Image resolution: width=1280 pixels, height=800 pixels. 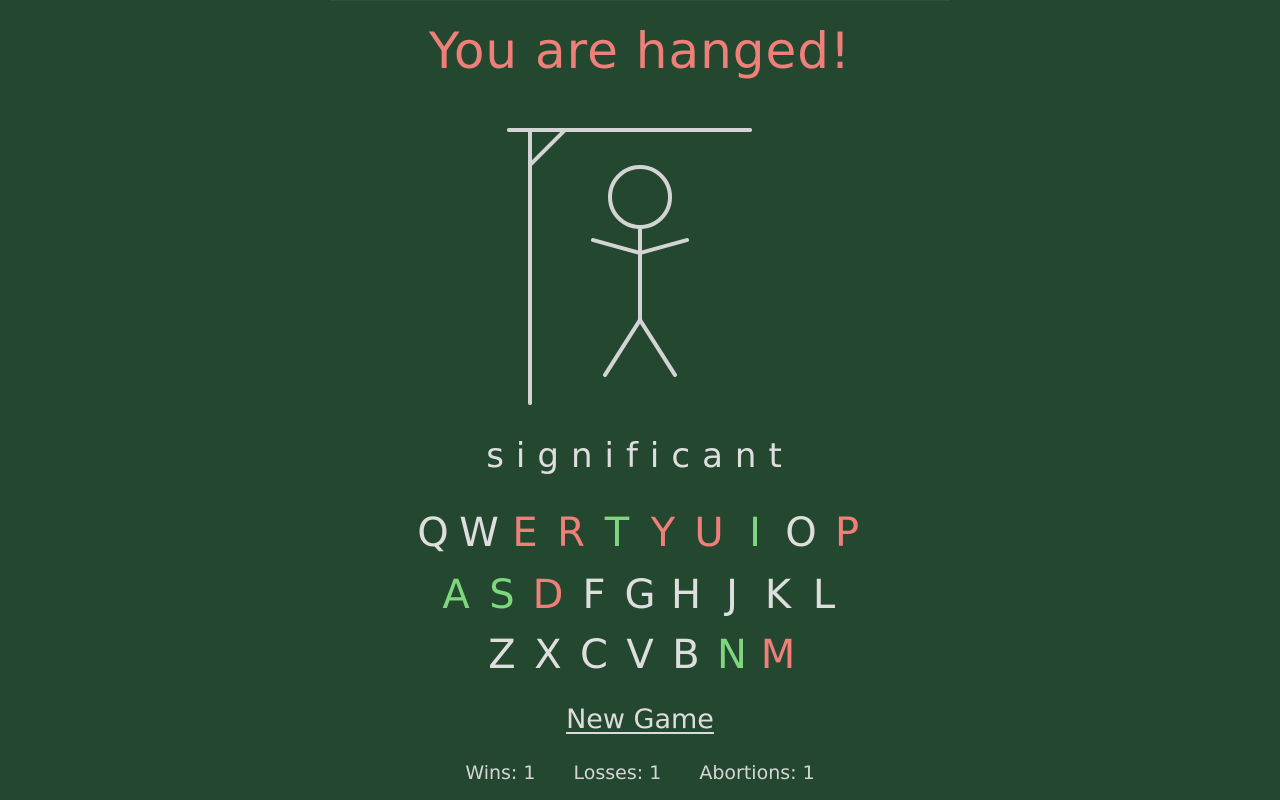 I want to click on key-t: T, so click(x=617, y=533).